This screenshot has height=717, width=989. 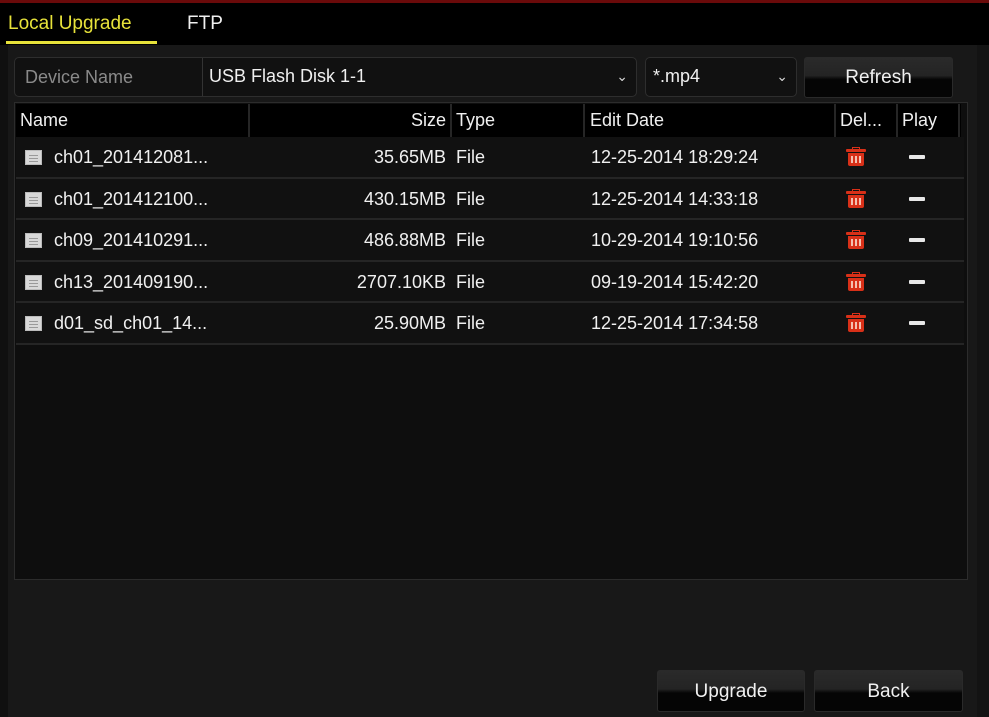 What do you see at coordinates (475, 120) in the screenshot?
I see `column-header-type: Type` at bounding box center [475, 120].